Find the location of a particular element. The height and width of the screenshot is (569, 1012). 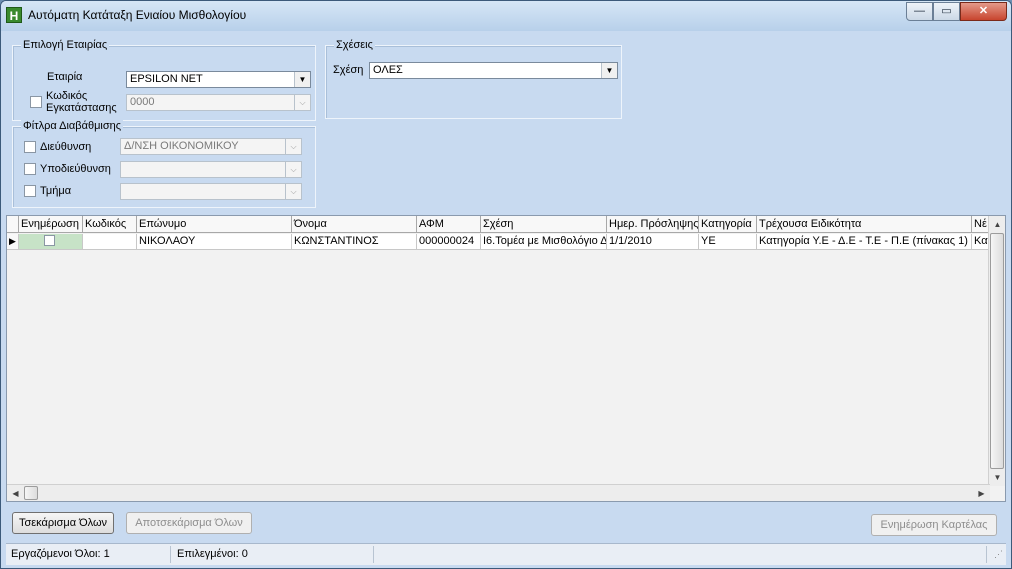

table-row-hire-date: 1/1/2010 is located at coordinates (653, 242).